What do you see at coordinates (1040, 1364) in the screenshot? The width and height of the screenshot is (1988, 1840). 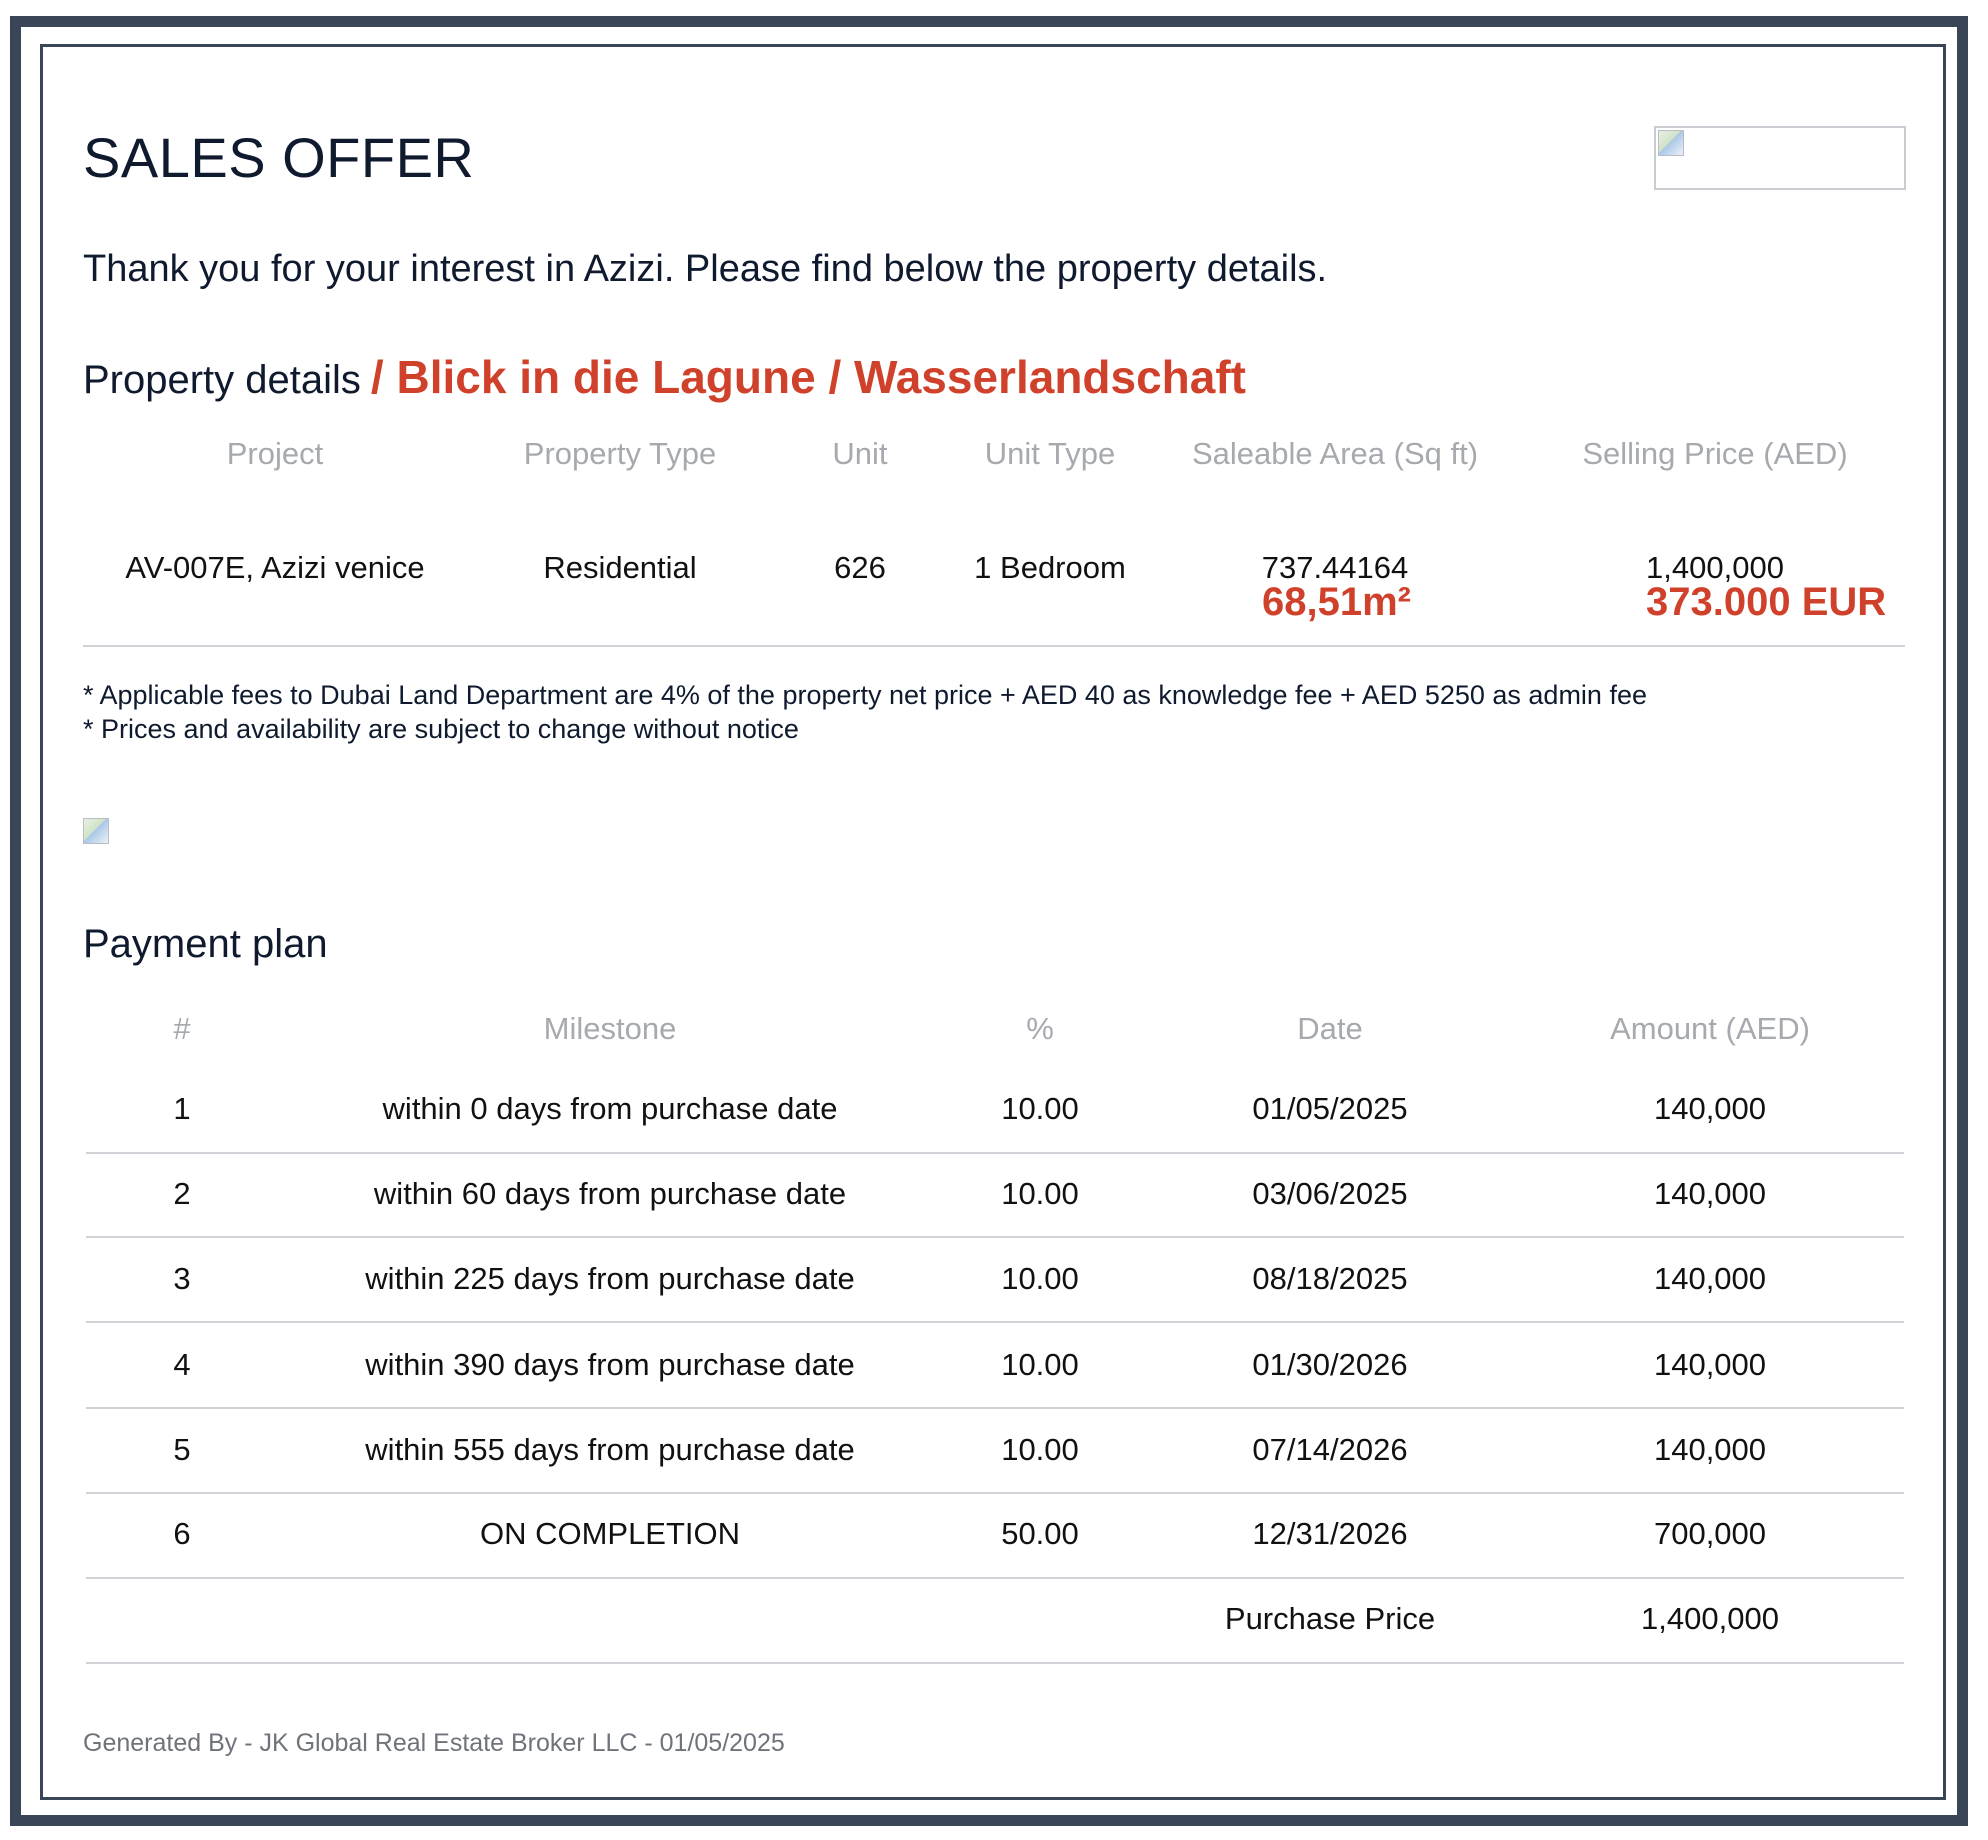 I see `row-4-percent: 10.00` at bounding box center [1040, 1364].